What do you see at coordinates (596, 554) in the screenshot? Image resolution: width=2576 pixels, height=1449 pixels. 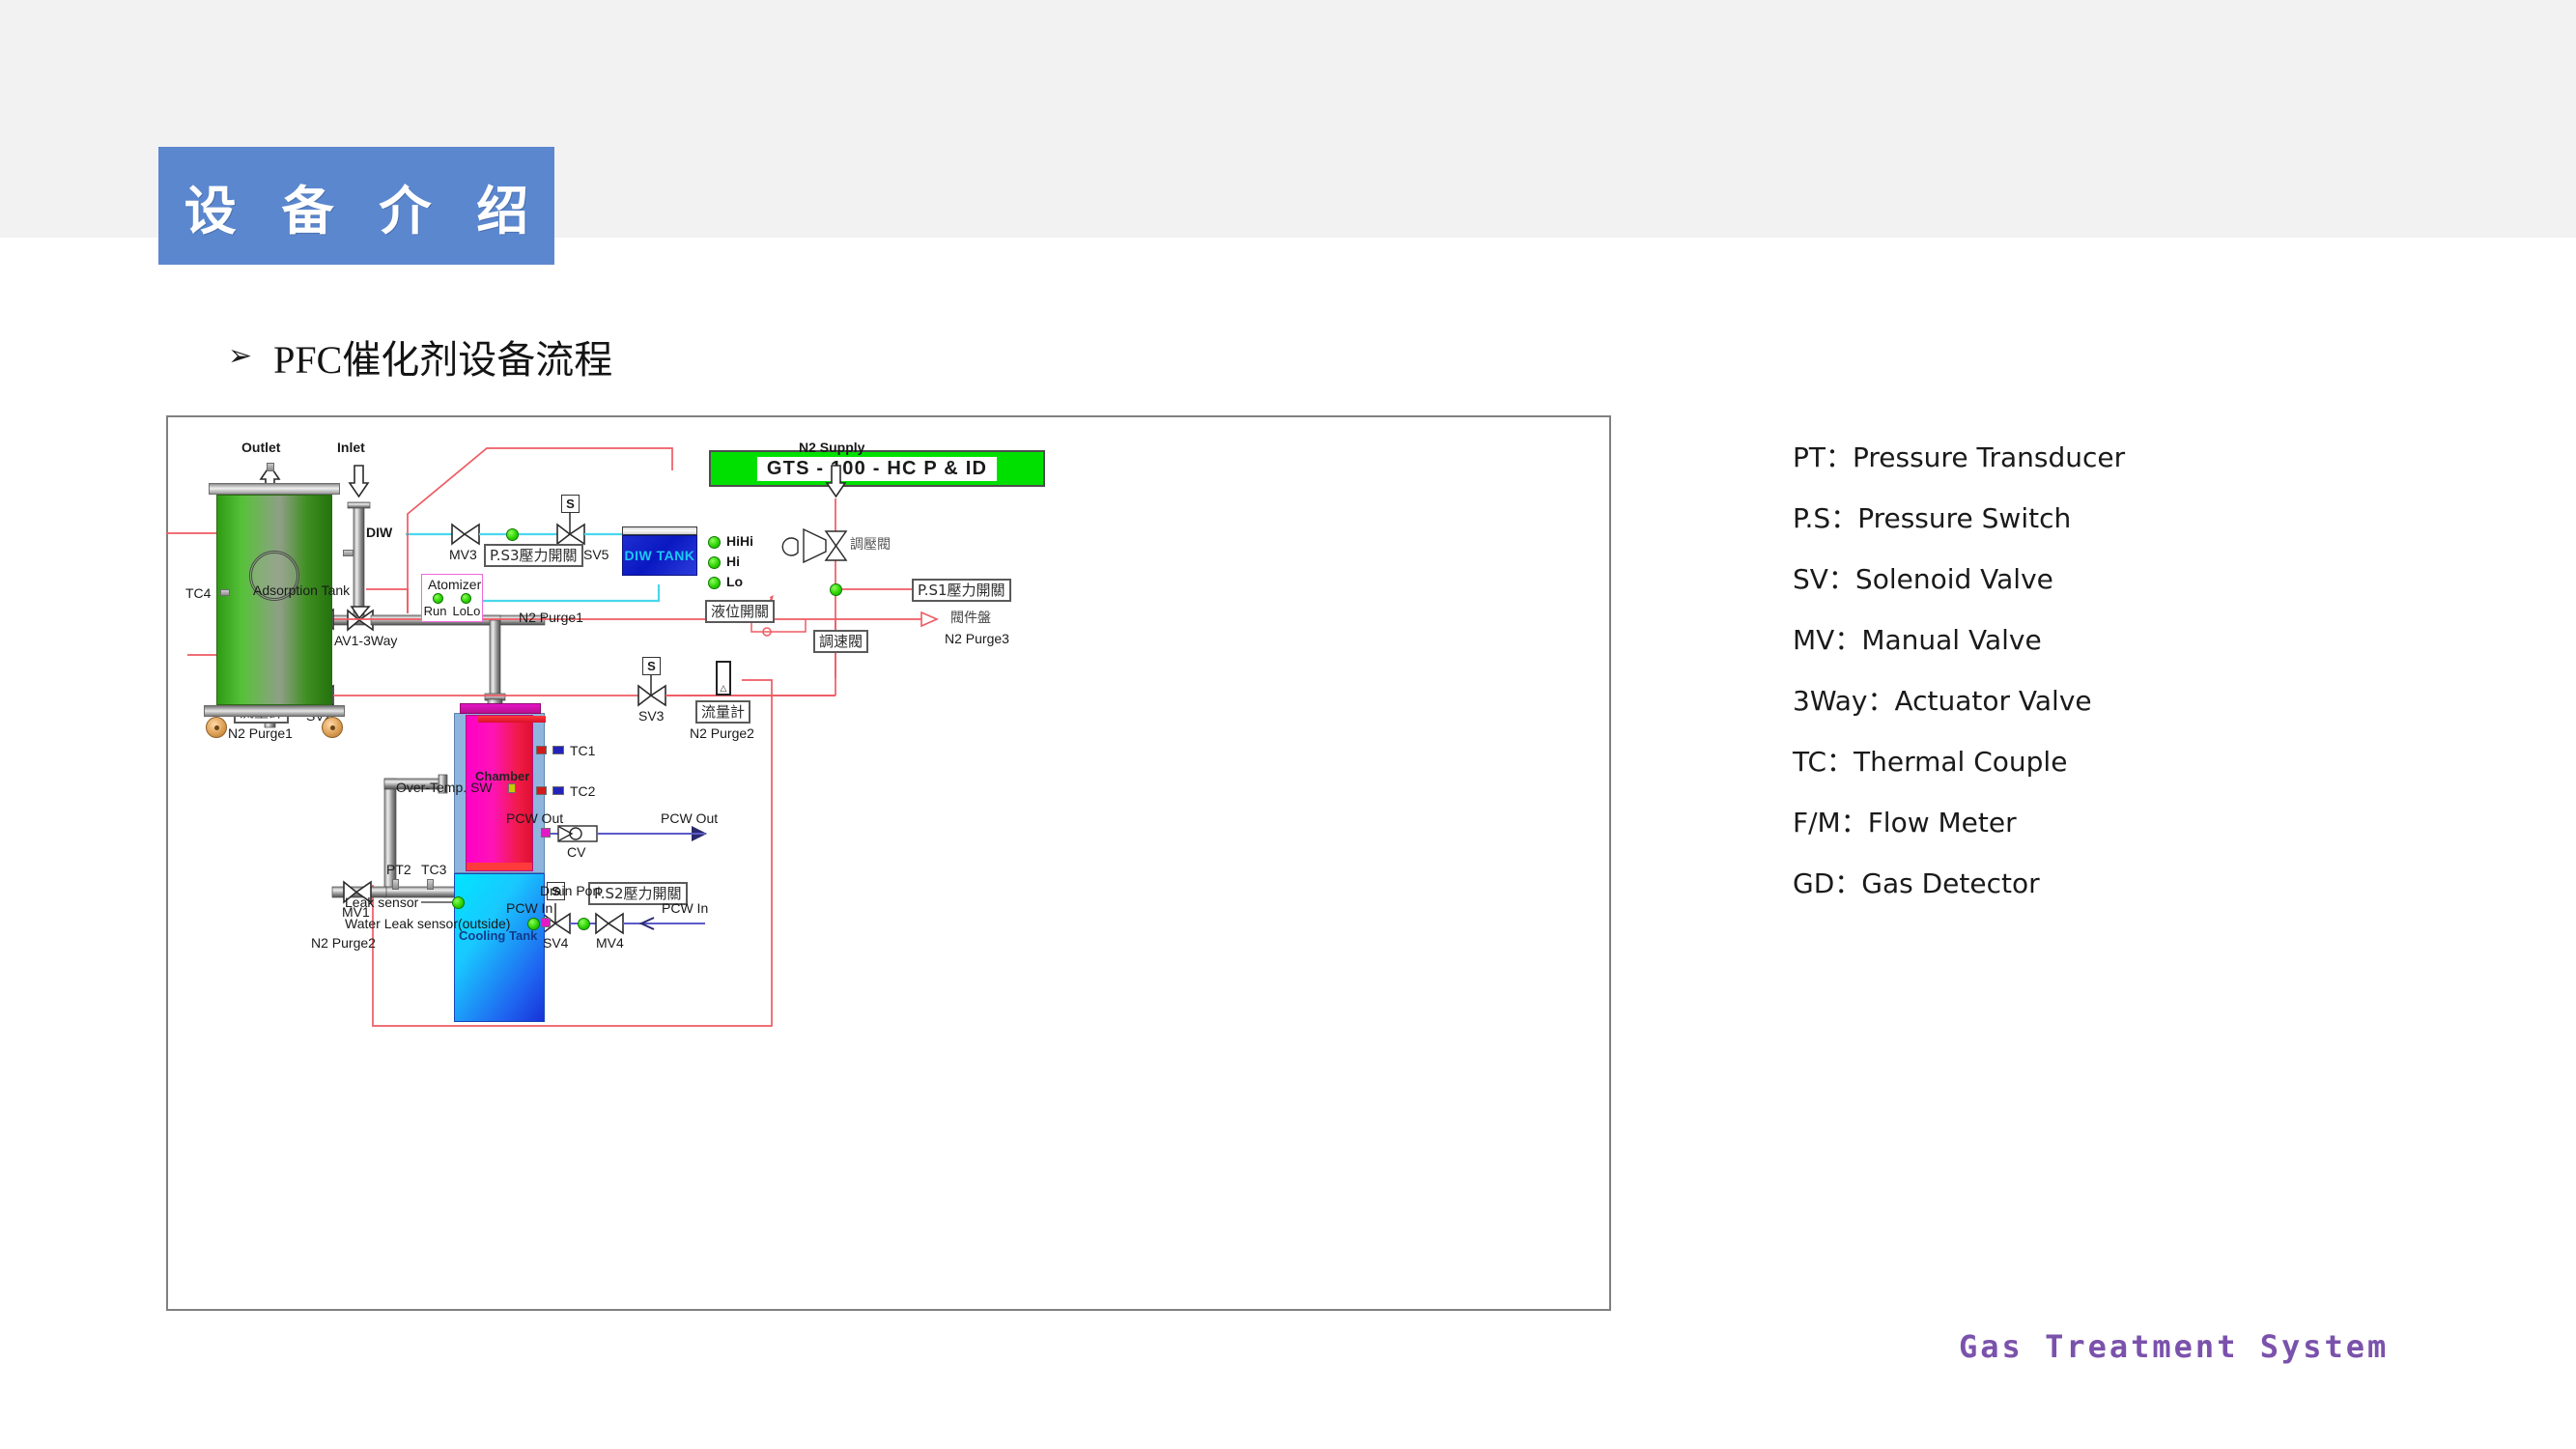 I see `label-sv5: SV5` at bounding box center [596, 554].